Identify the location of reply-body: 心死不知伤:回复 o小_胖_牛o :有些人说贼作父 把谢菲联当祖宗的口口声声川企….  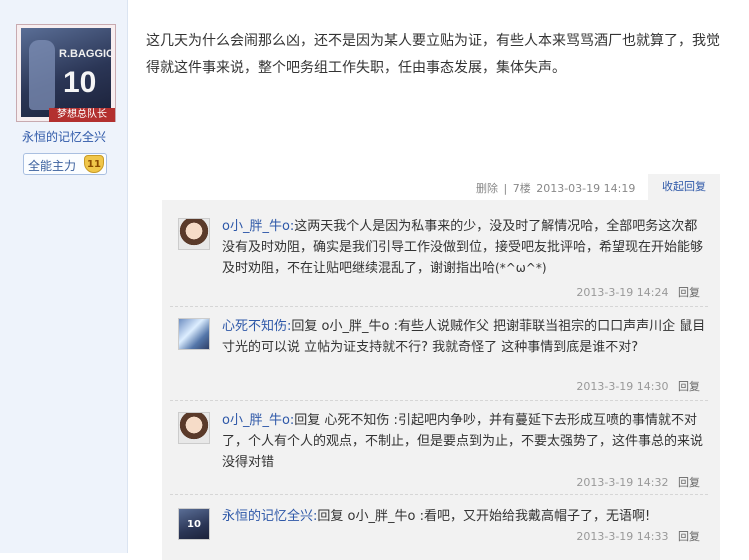
(466, 337).